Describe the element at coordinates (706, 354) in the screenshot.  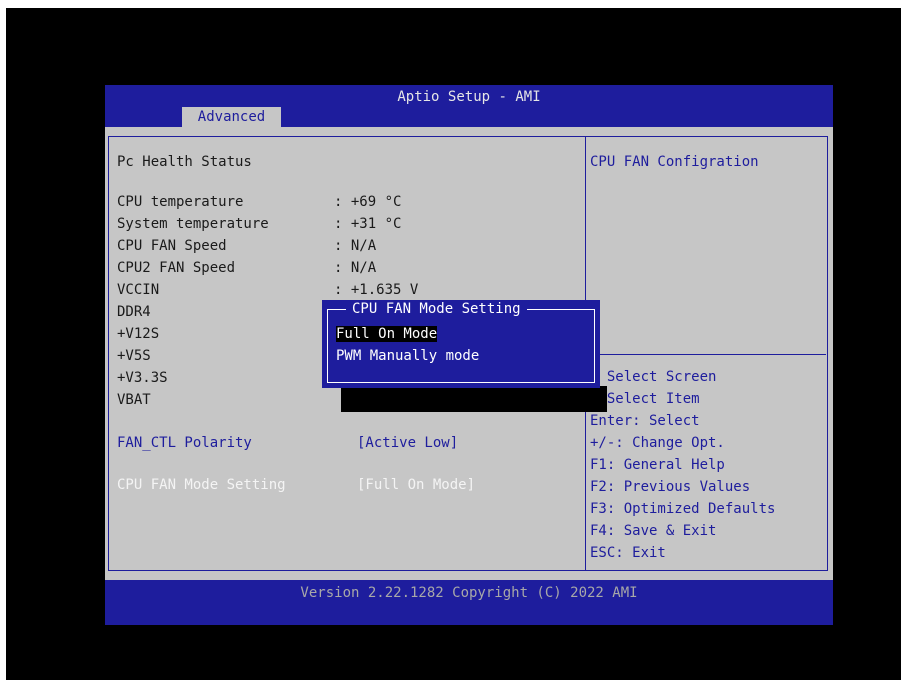
I see `help-divider` at that location.